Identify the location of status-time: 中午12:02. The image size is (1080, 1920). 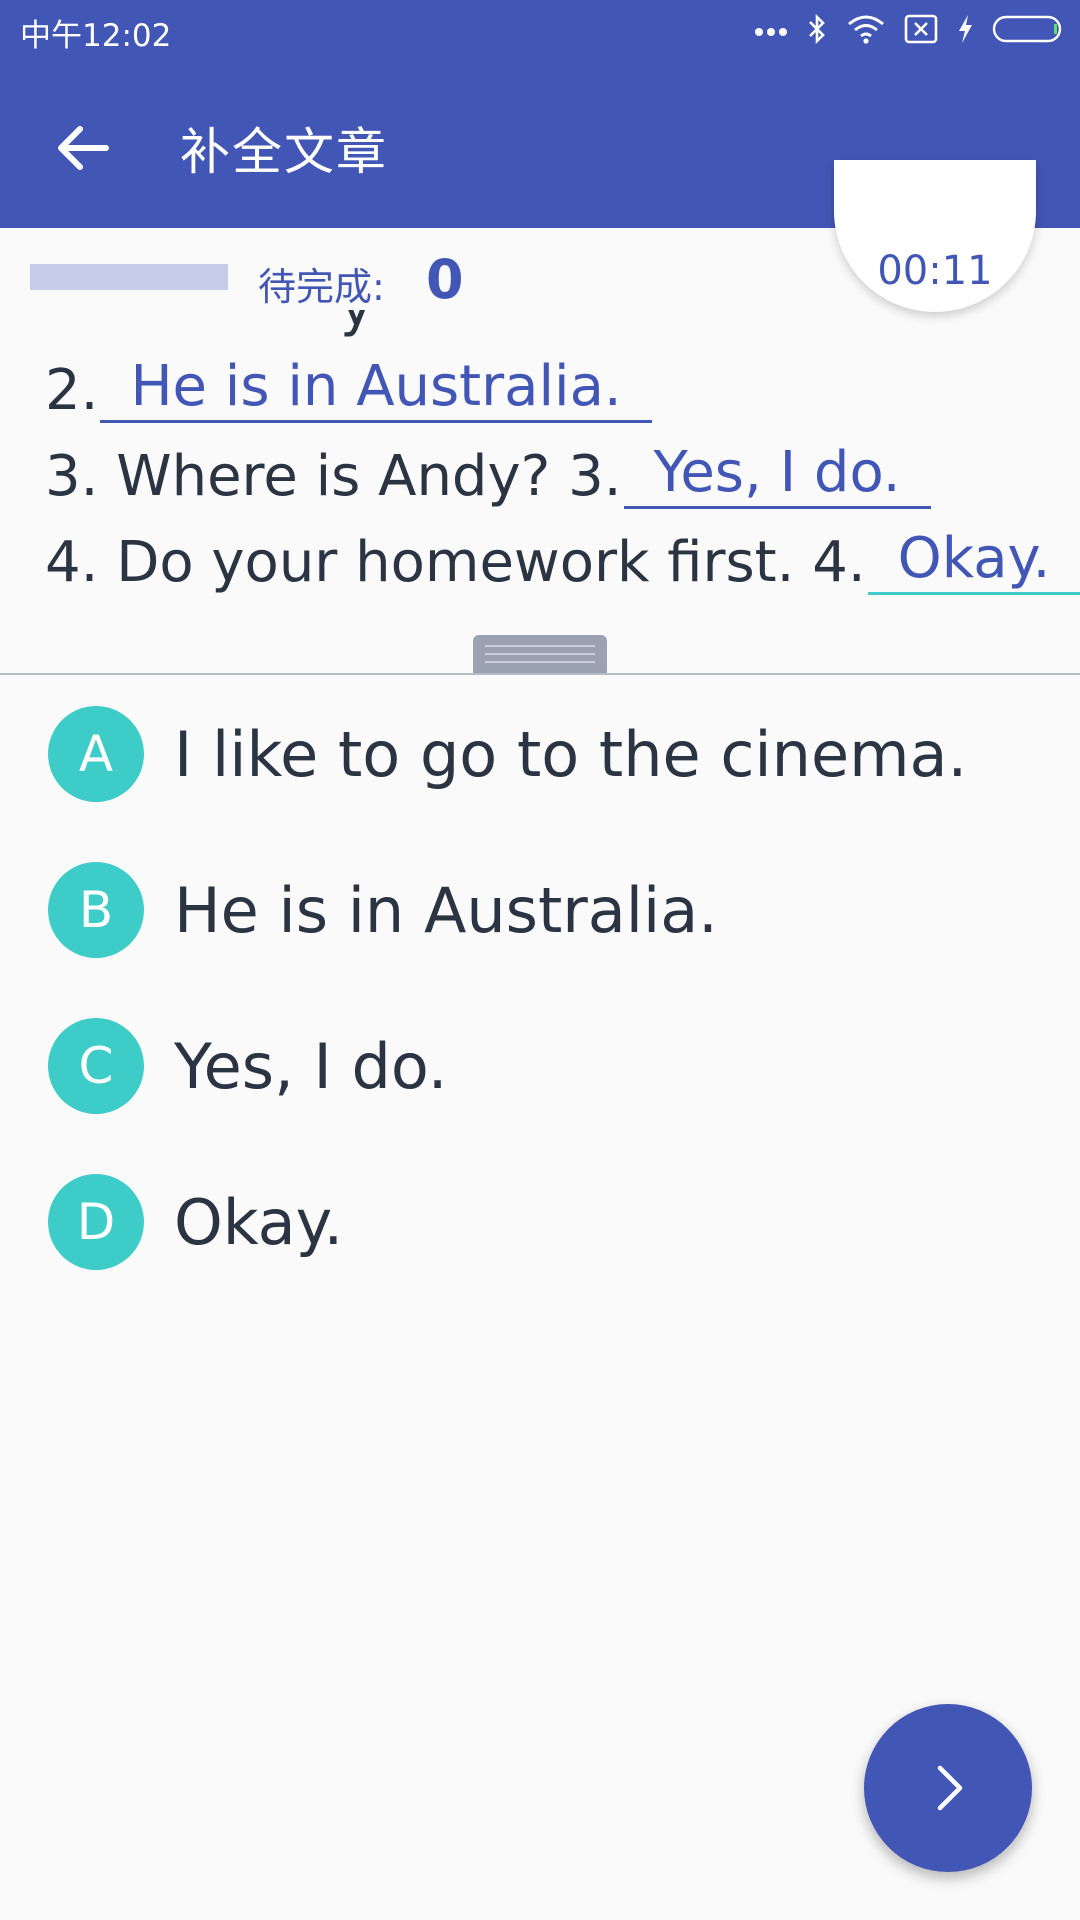
(96, 36).